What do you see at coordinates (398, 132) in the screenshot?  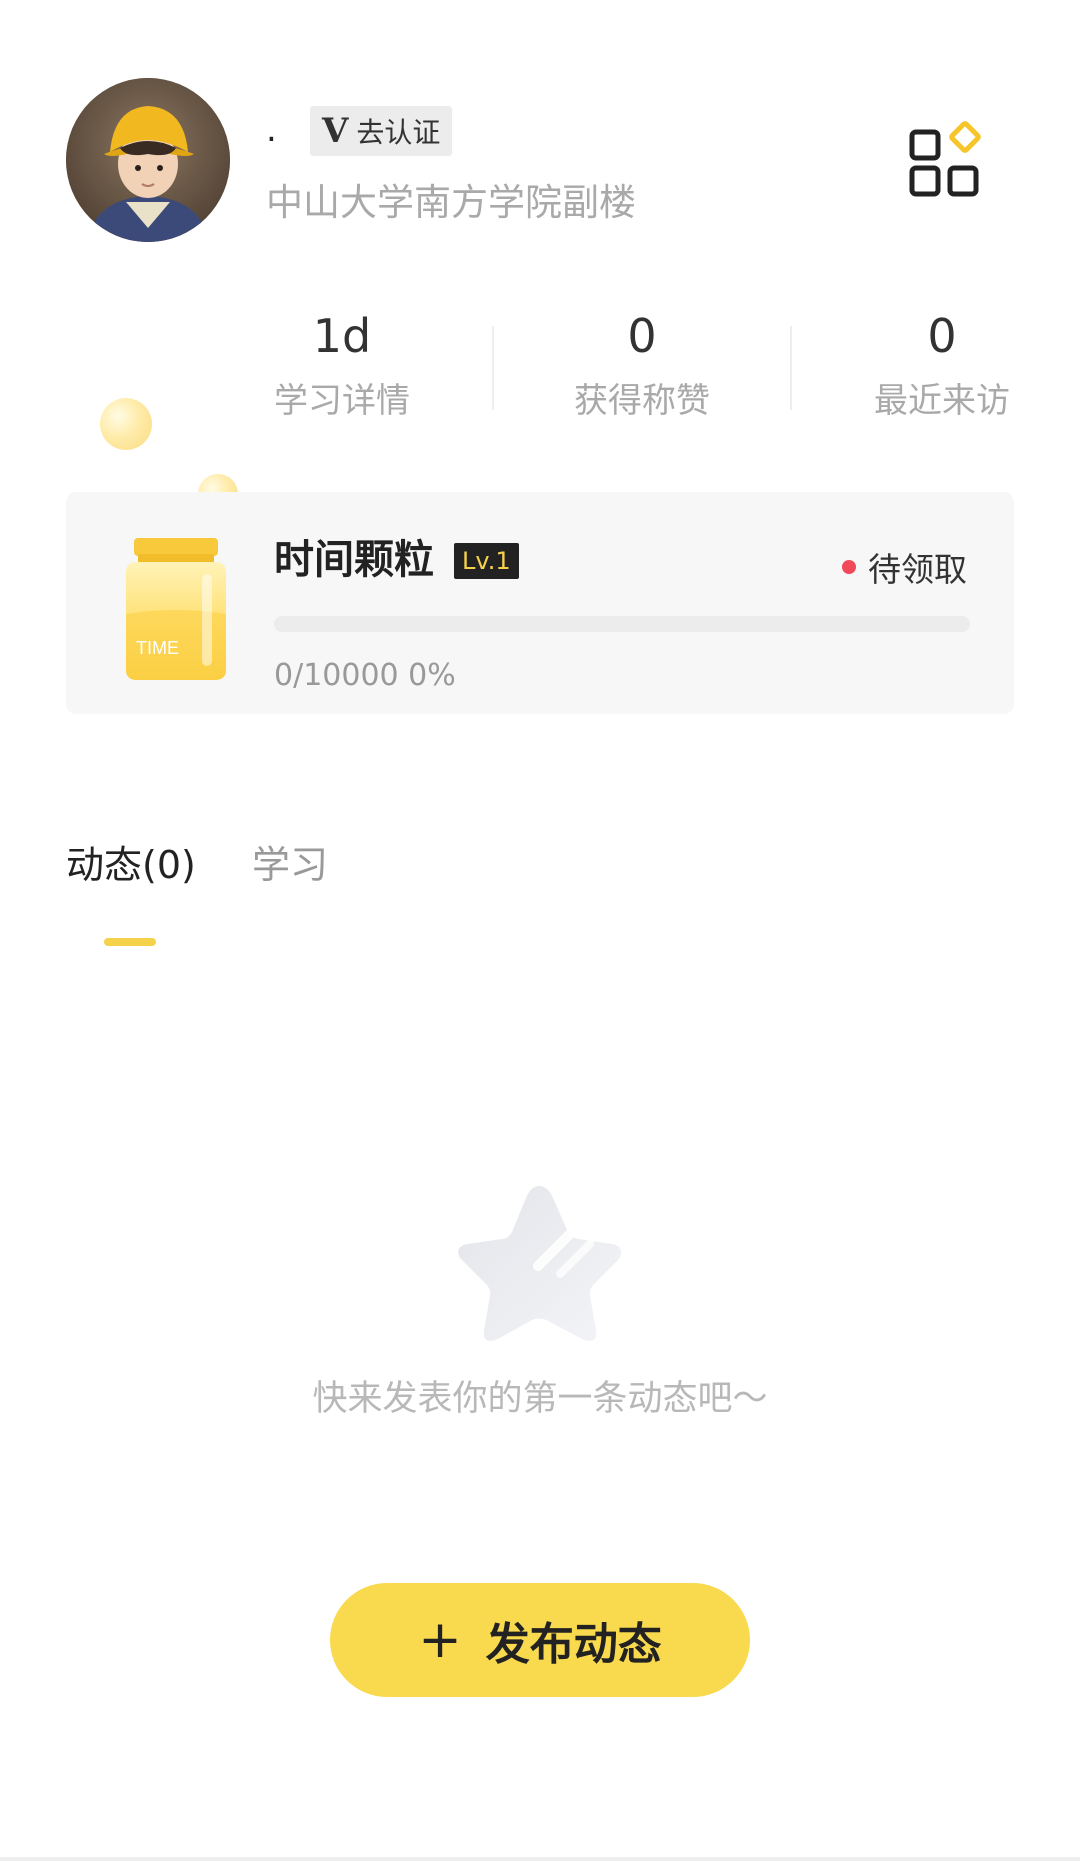 I see `verify-label: 去认证` at bounding box center [398, 132].